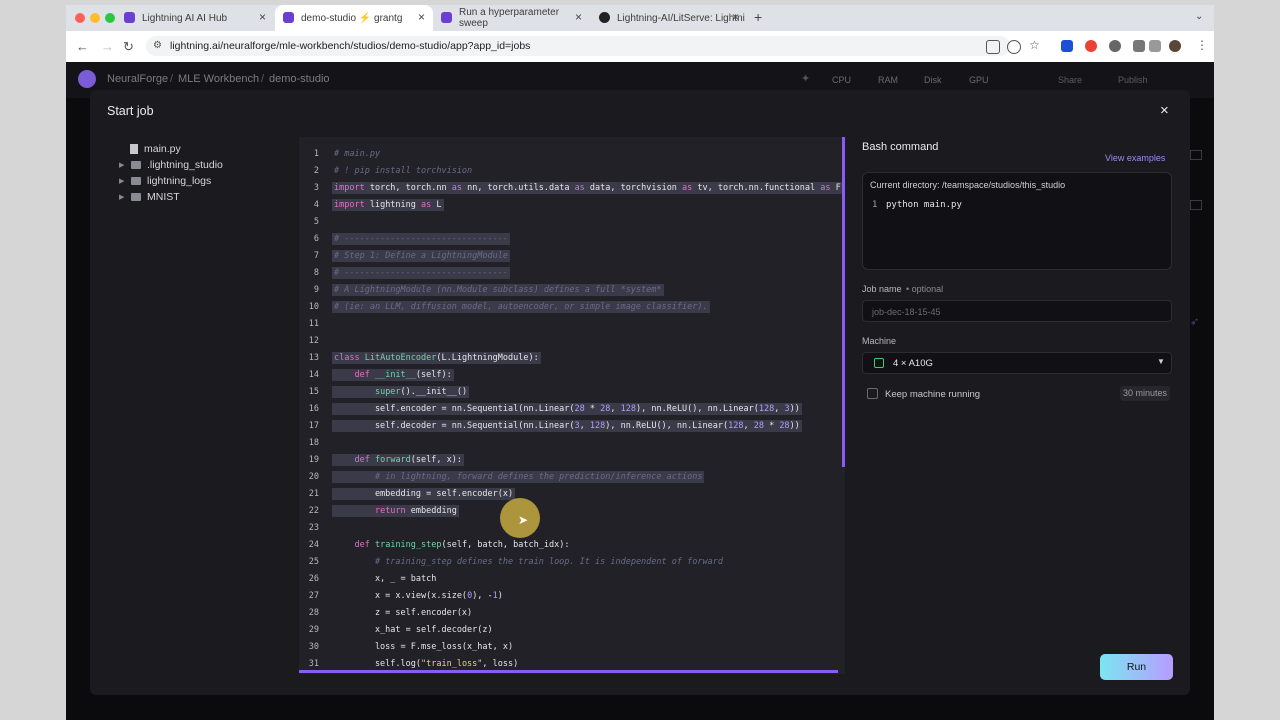 The image size is (1280, 720). What do you see at coordinates (95, 18) in the screenshot?
I see `window-minimize-dot` at bounding box center [95, 18].